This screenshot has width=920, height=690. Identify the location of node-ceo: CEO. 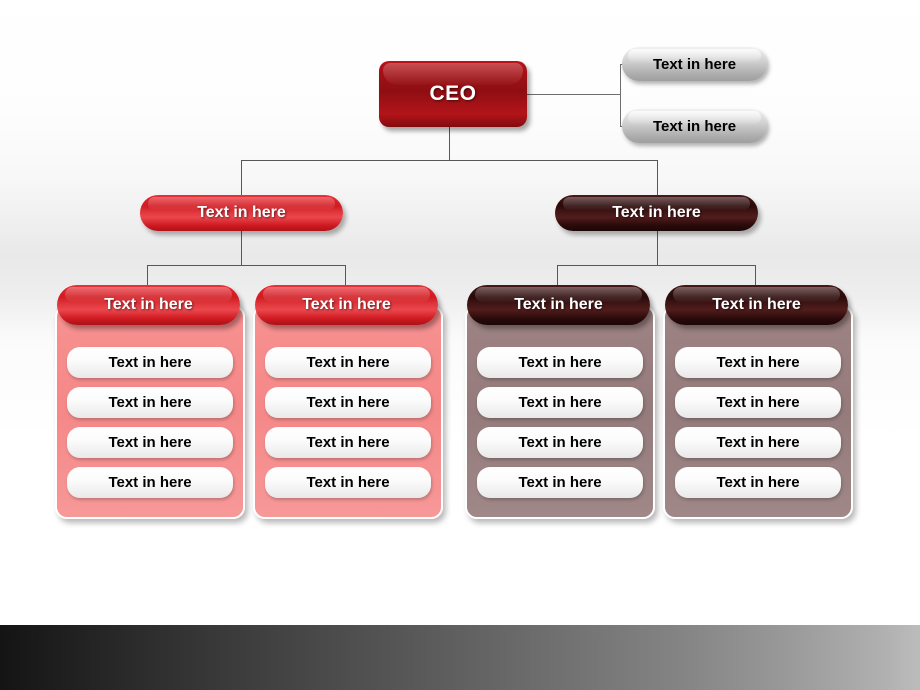
(453, 94).